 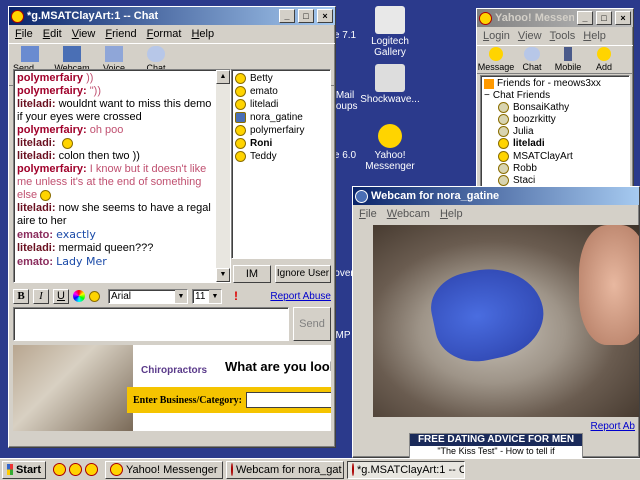 What do you see at coordinates (613, 426) in the screenshot?
I see `report-abuse-link: Report Ab` at bounding box center [613, 426].